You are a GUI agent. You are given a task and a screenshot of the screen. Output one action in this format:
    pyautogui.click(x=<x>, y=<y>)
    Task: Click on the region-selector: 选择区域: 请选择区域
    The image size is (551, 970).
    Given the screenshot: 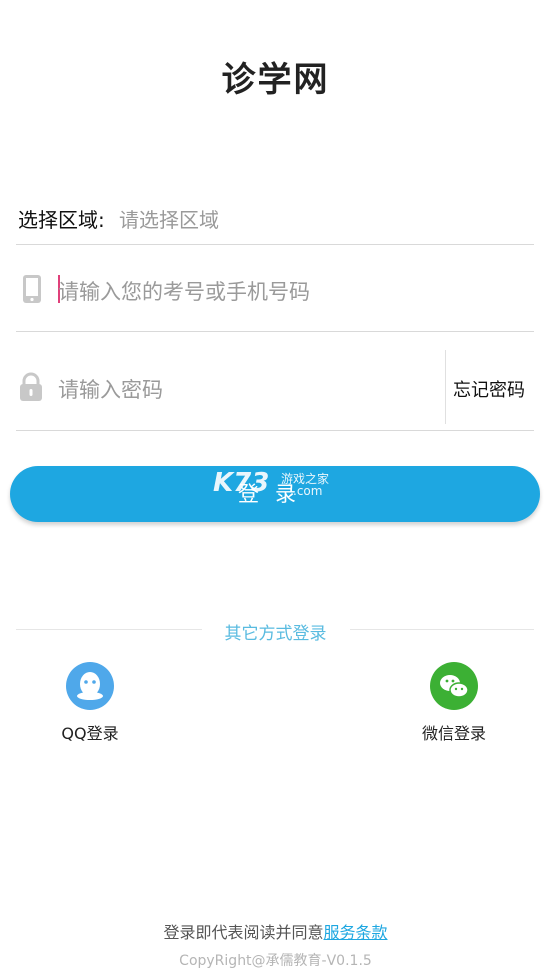 What is the action you would take?
    pyautogui.click(x=275, y=220)
    